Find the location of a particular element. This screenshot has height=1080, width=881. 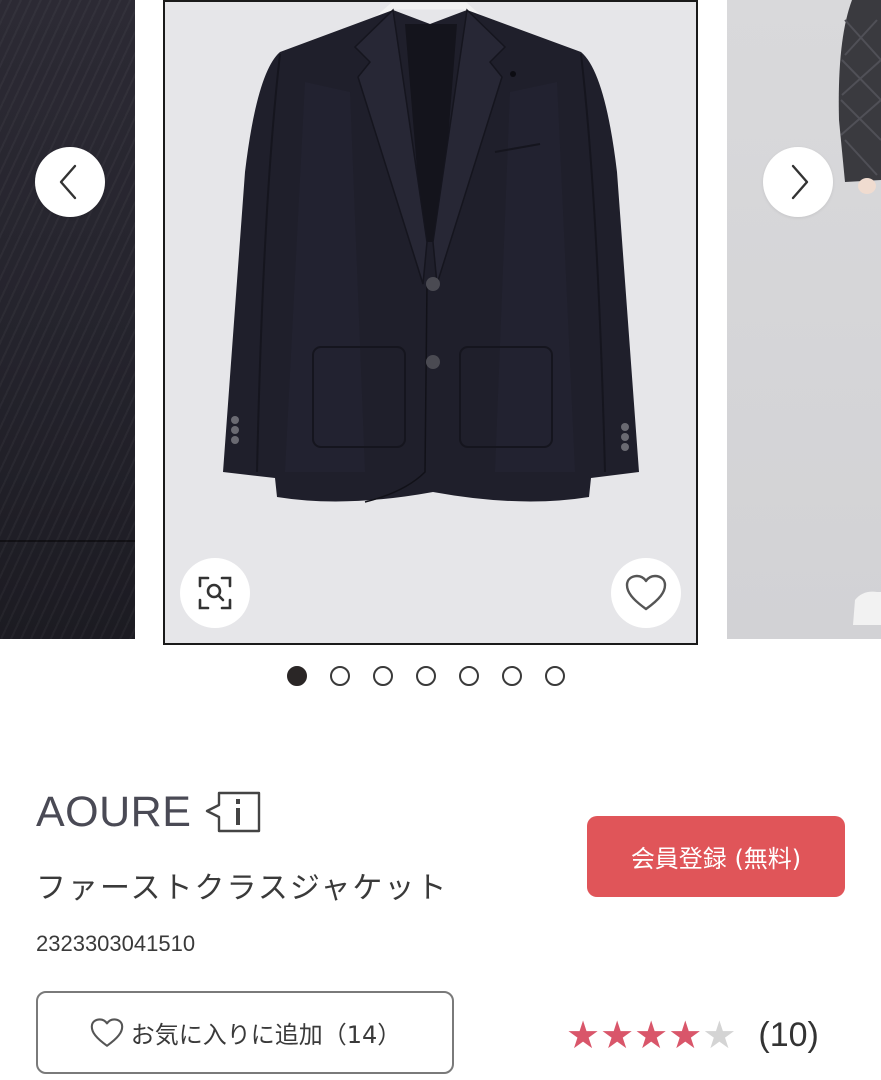

fabric-hem is located at coordinates (67, 541).